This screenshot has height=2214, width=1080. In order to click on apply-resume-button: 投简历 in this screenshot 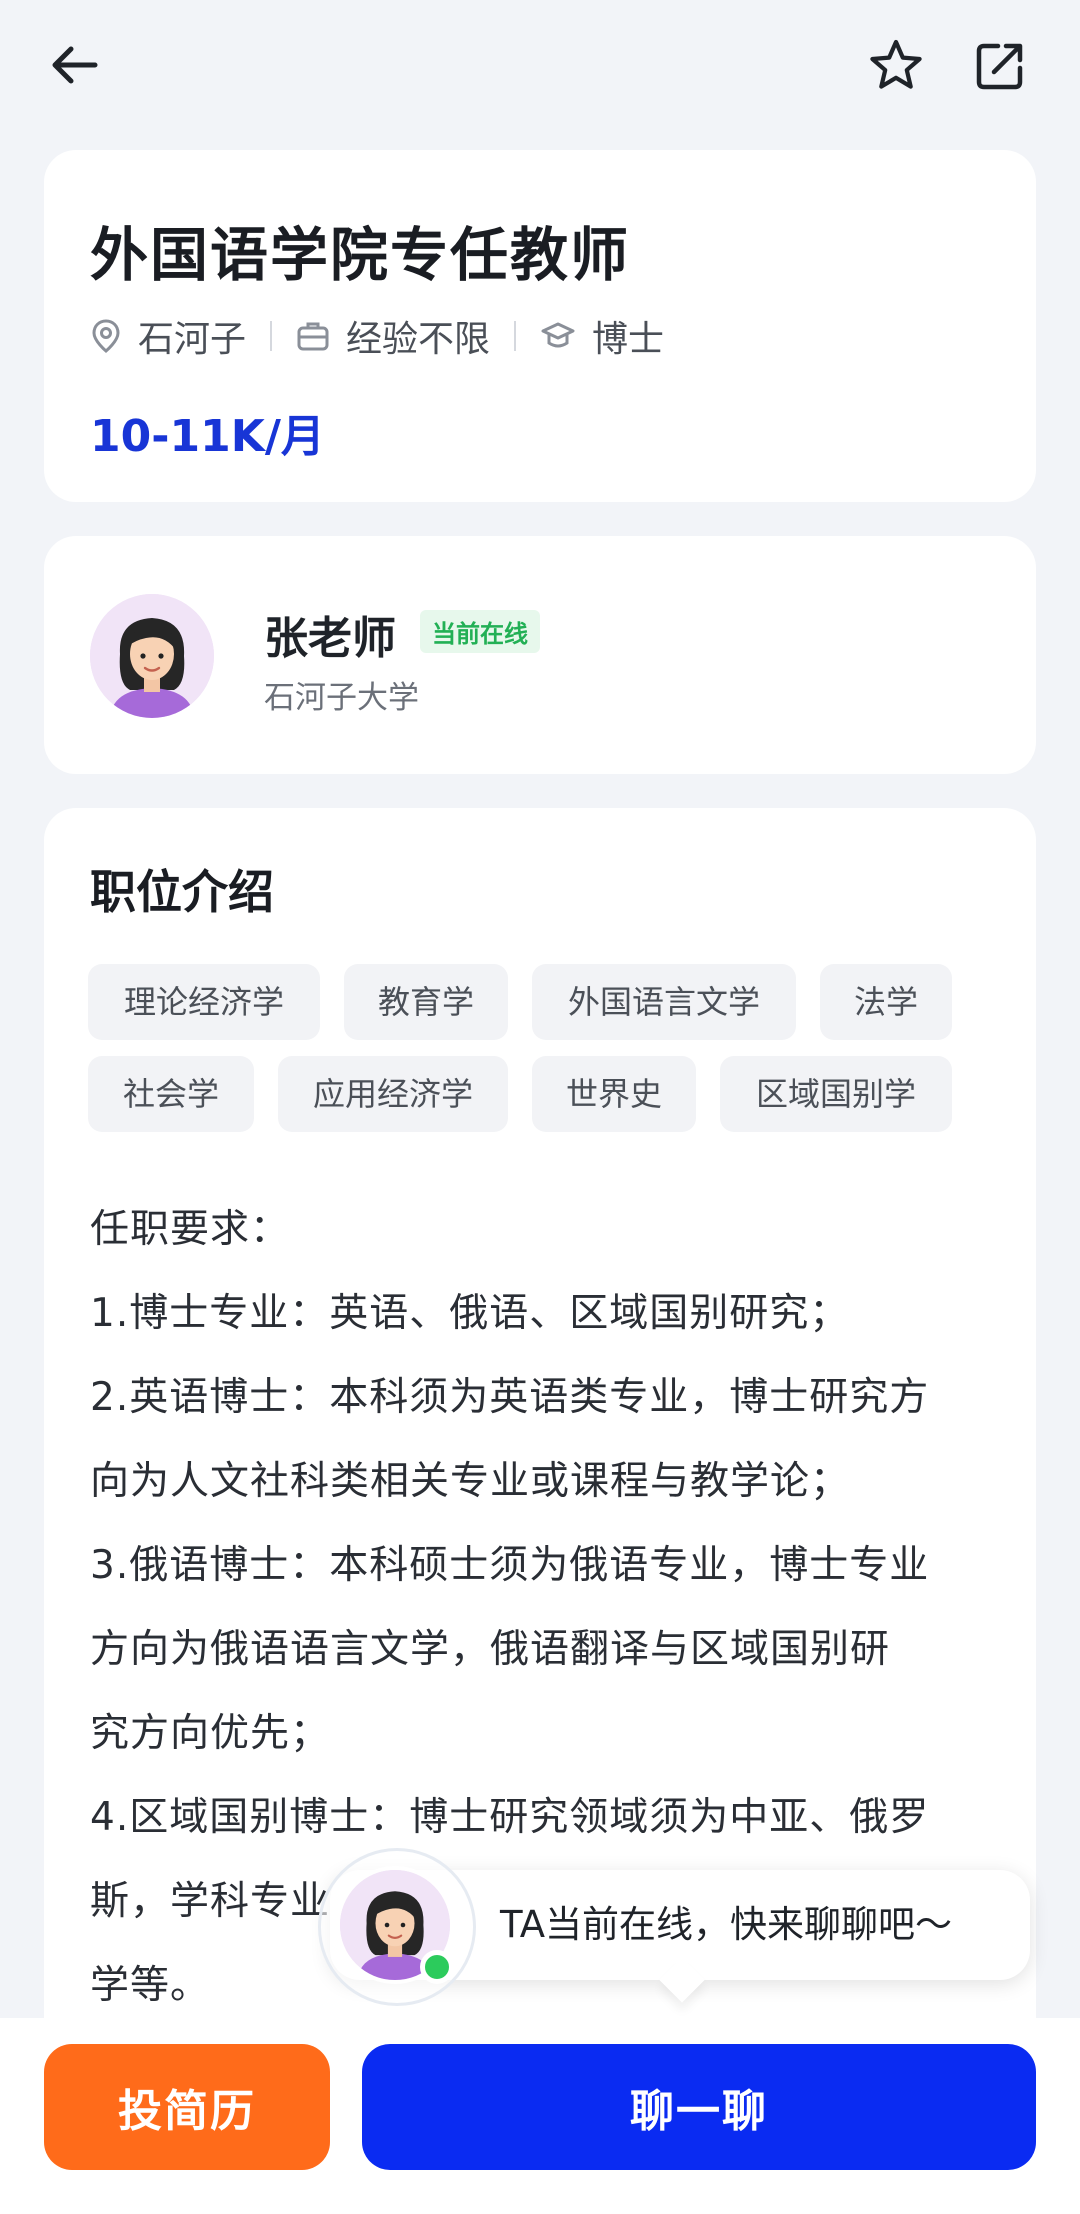, I will do `click(187, 2107)`.